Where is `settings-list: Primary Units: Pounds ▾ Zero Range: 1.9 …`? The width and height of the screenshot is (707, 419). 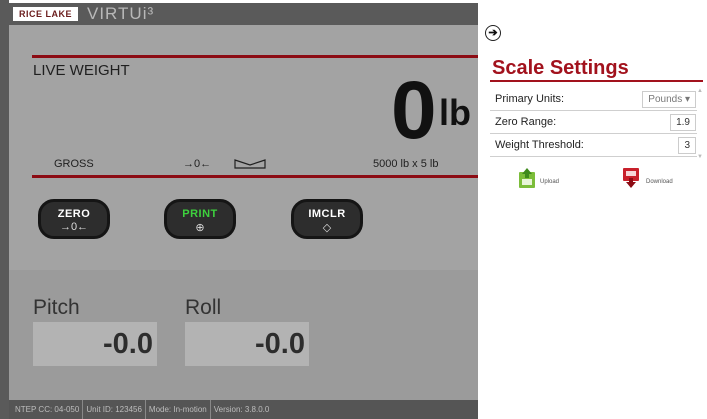
settings-list: Primary Units: Pounds ▾ Zero Range: 1.9 … is located at coordinates (593, 122).